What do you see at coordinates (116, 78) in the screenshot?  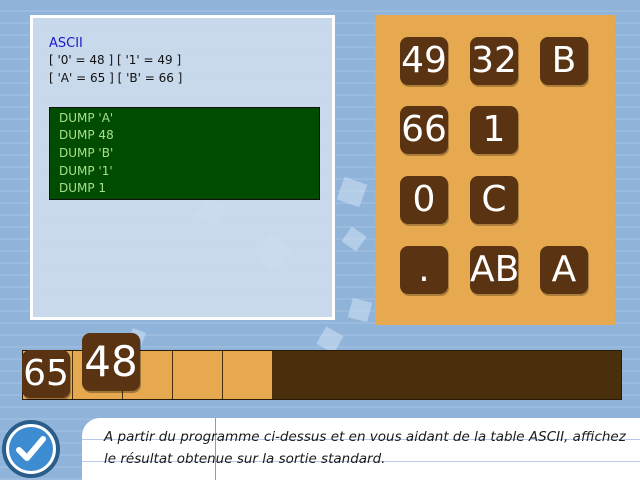 I see `ascii-mapping-line-2: [ 'A' = 65 ] [ 'B' = 66 ]` at bounding box center [116, 78].